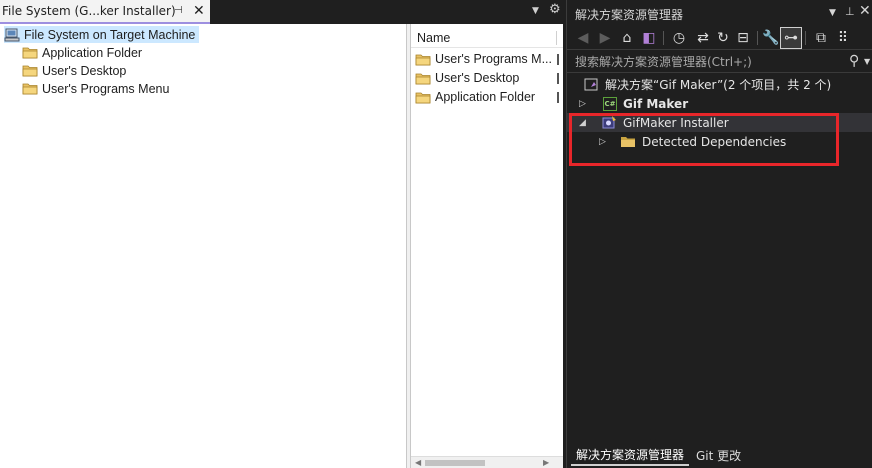 This screenshot has height=468, width=872. I want to click on solution-explorer-toolbar: ◀ ▶ ⌂ ◧ ◷ ⇄ ↻ ⊟ 🔧 ⊶ ⧉ ⠿, so click(719, 38).